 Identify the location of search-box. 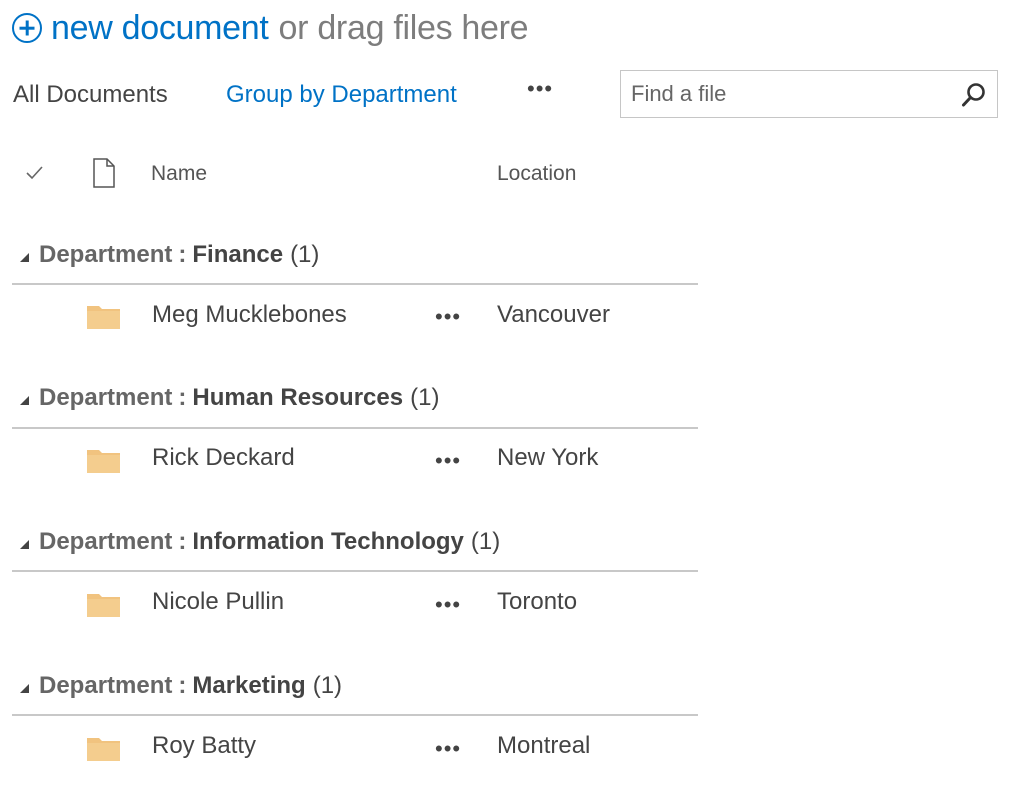
(809, 94).